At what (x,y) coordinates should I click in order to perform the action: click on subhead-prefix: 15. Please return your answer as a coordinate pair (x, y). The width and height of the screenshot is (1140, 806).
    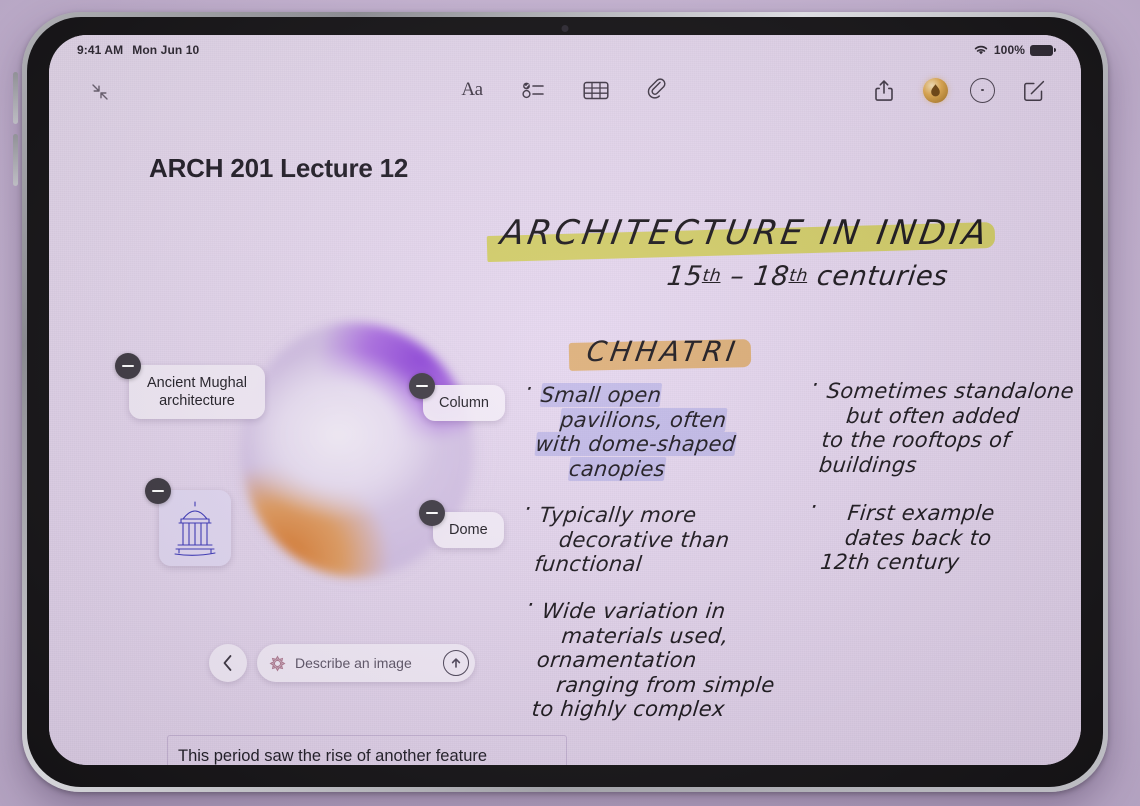
    Looking at the image, I should click on (685, 276).